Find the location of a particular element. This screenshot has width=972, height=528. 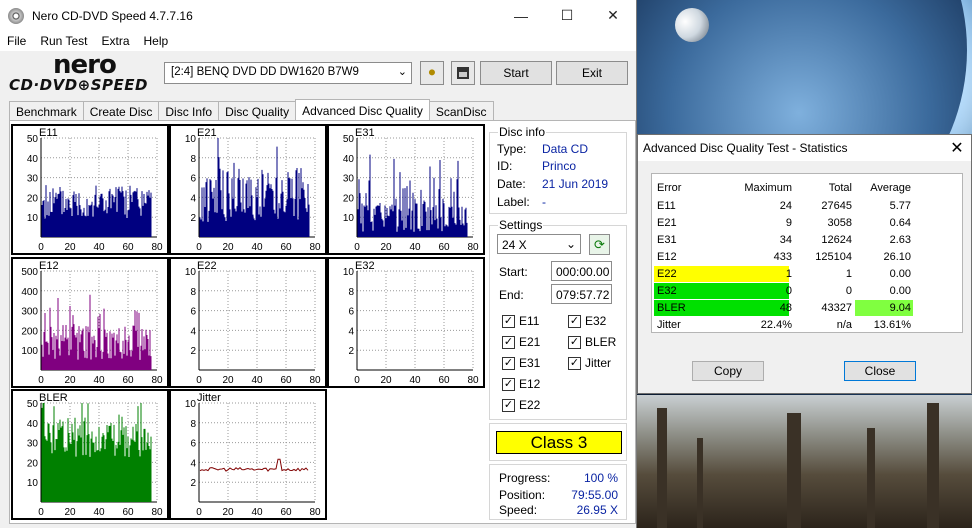

chart-e31-plot: 50 40 30 20 10 0 20 40 60 80 is located at coordinates (411, 193).